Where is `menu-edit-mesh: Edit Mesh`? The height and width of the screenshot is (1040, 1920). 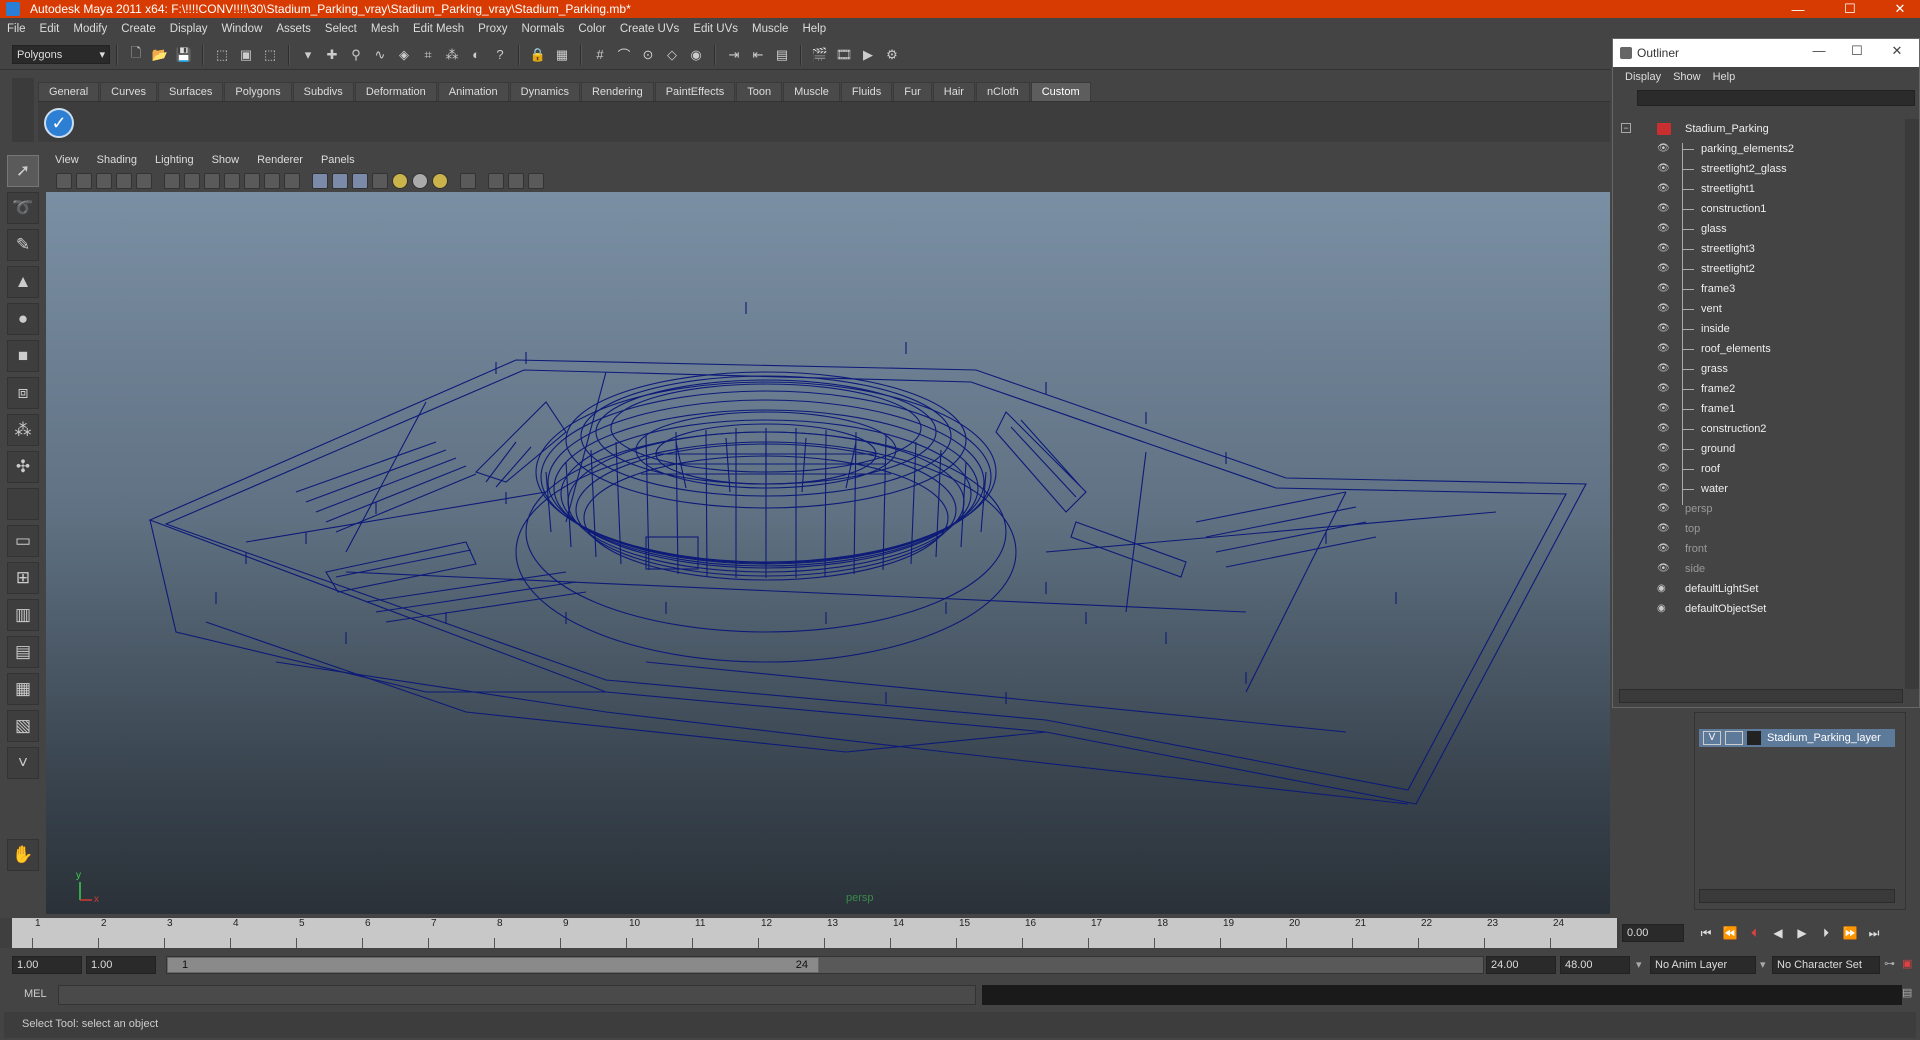 menu-edit-mesh: Edit Mesh is located at coordinates (438, 29).